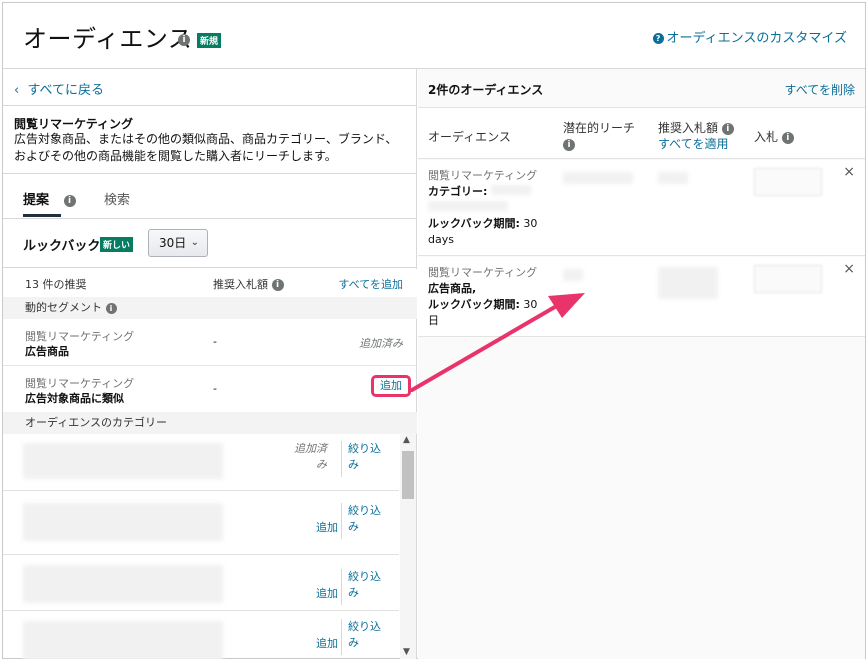 The height and width of the screenshot is (661, 868). Describe the element at coordinates (117, 244) in the screenshot. I see `new-badge: 新しい` at that location.